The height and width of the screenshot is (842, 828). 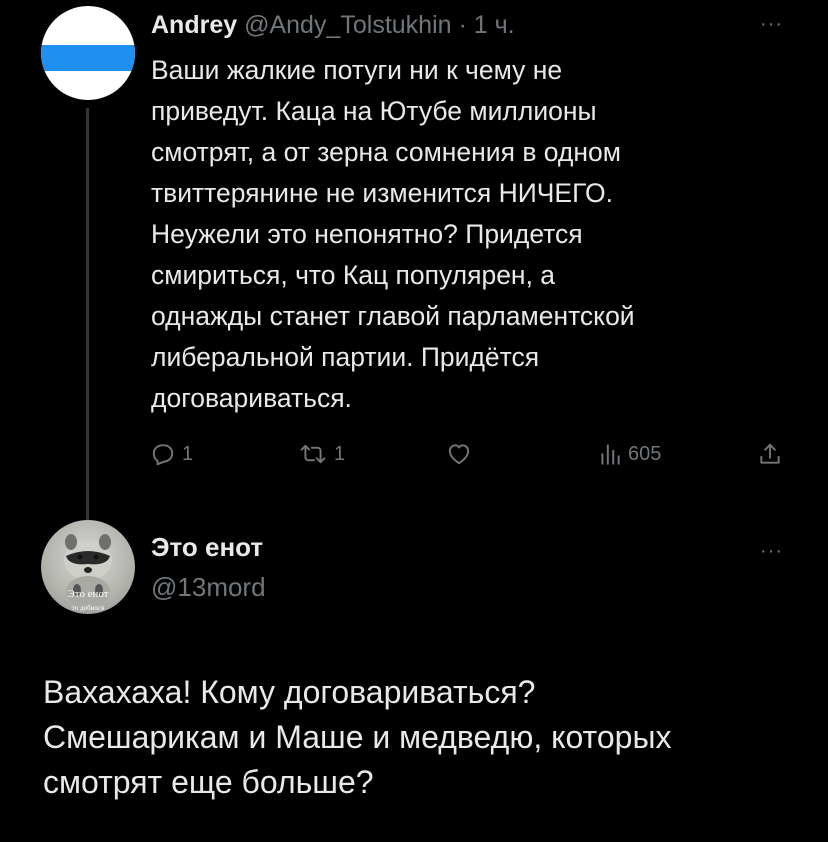 What do you see at coordinates (340, 453) in the screenshot?
I see `retweet-count: 1` at bounding box center [340, 453].